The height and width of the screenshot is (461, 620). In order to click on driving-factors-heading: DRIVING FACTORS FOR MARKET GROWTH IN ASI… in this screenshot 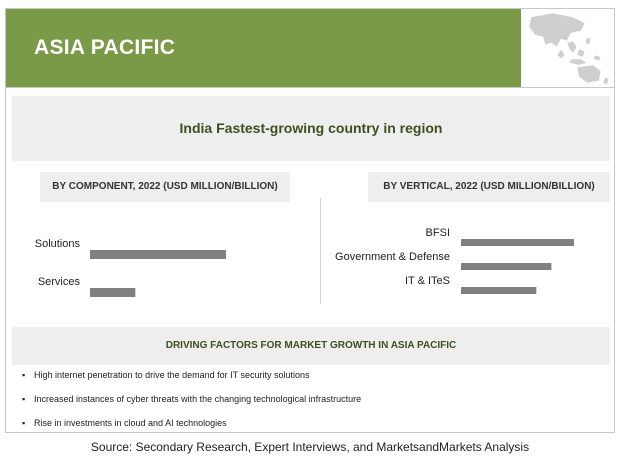, I will do `click(311, 346)`.